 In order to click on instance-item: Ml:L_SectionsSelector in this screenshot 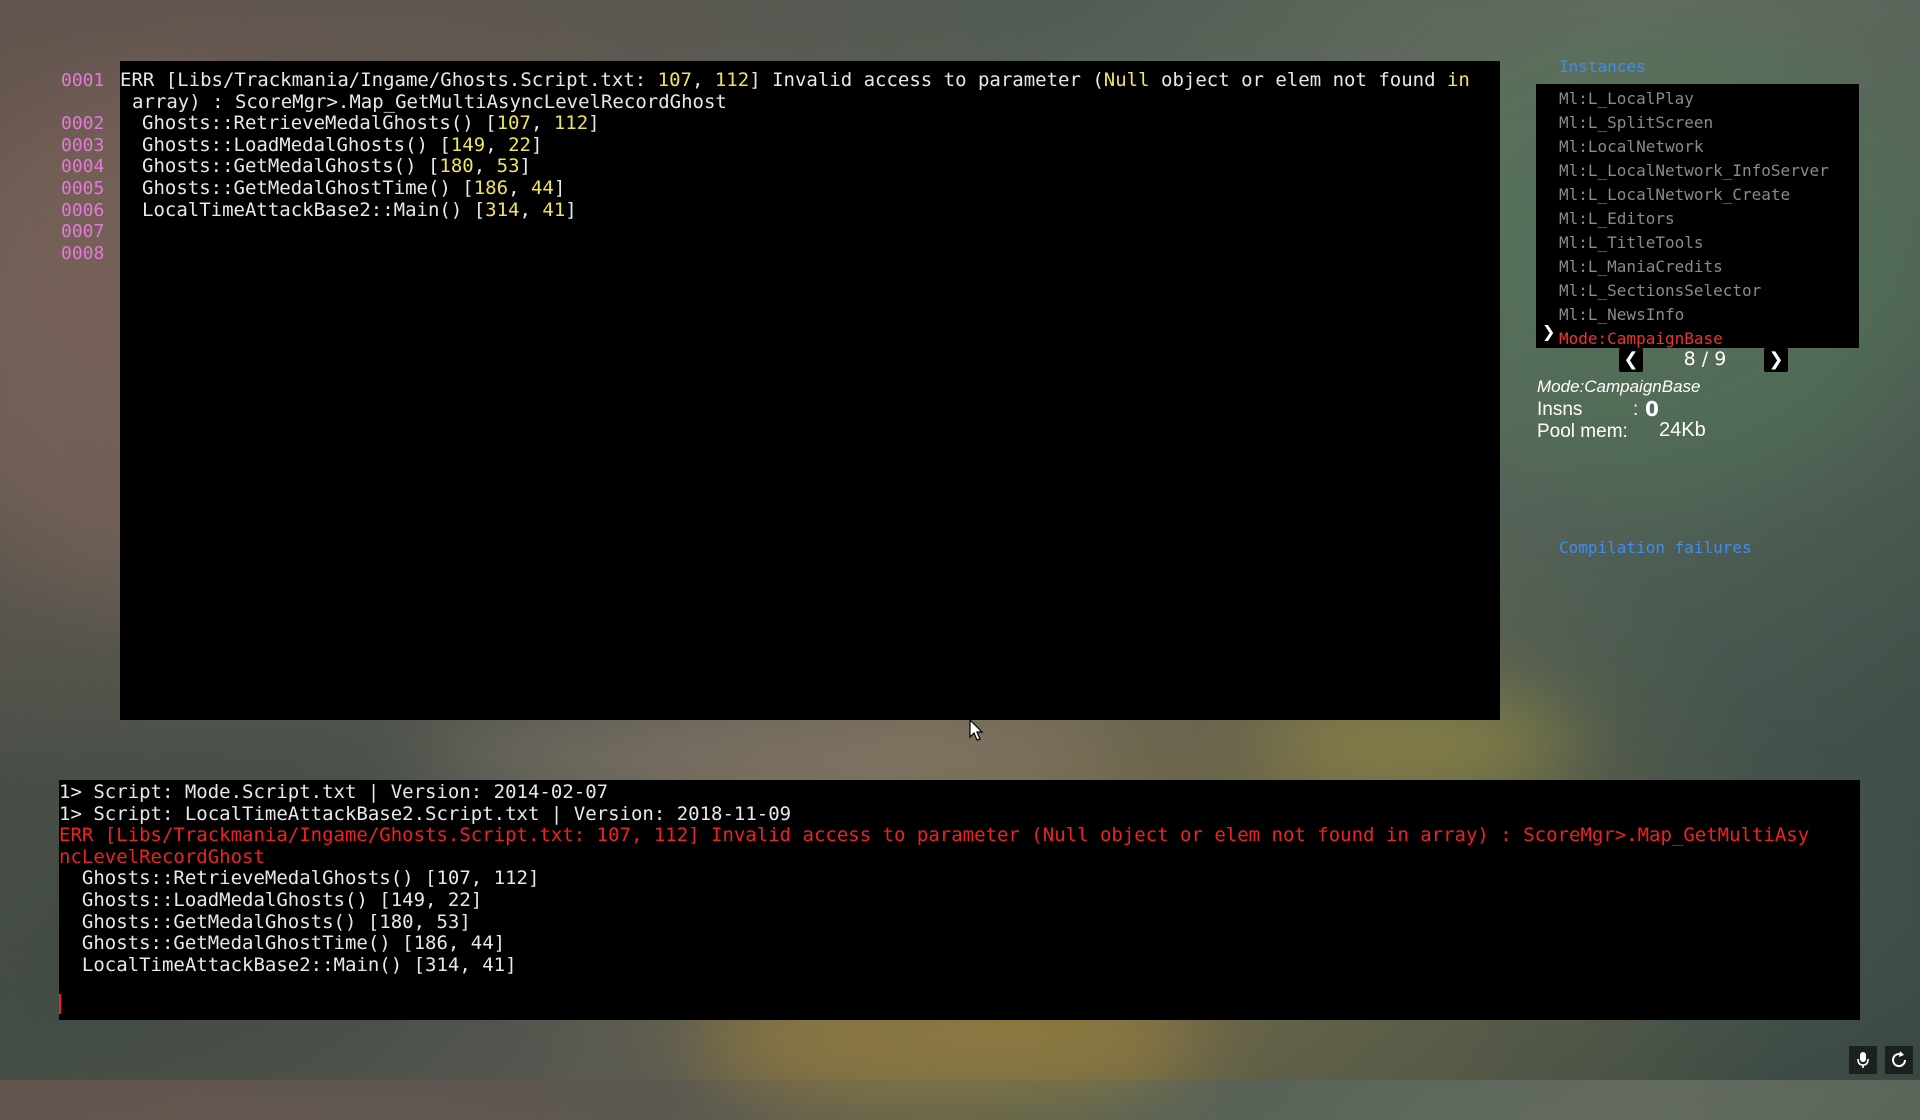, I will do `click(1660, 291)`.